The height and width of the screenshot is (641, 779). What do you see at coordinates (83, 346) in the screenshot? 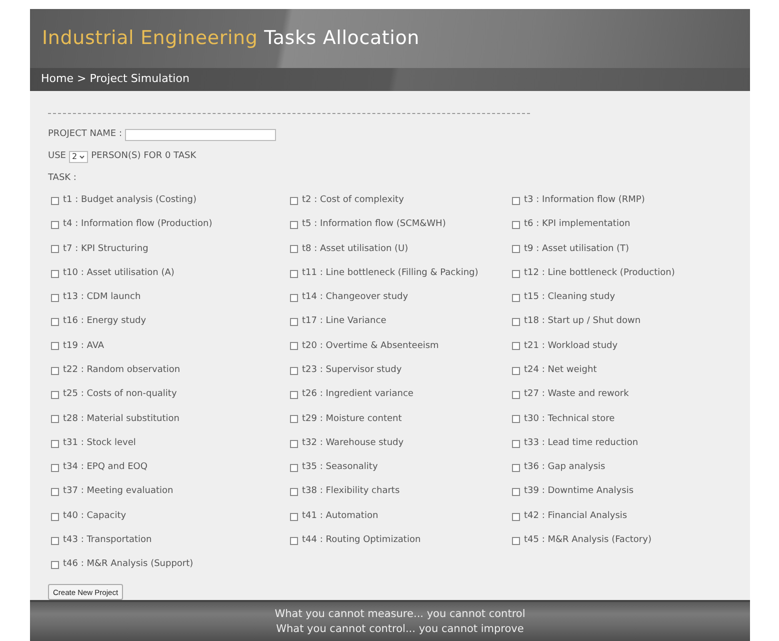
I see `task-label: t19 : AVA` at bounding box center [83, 346].